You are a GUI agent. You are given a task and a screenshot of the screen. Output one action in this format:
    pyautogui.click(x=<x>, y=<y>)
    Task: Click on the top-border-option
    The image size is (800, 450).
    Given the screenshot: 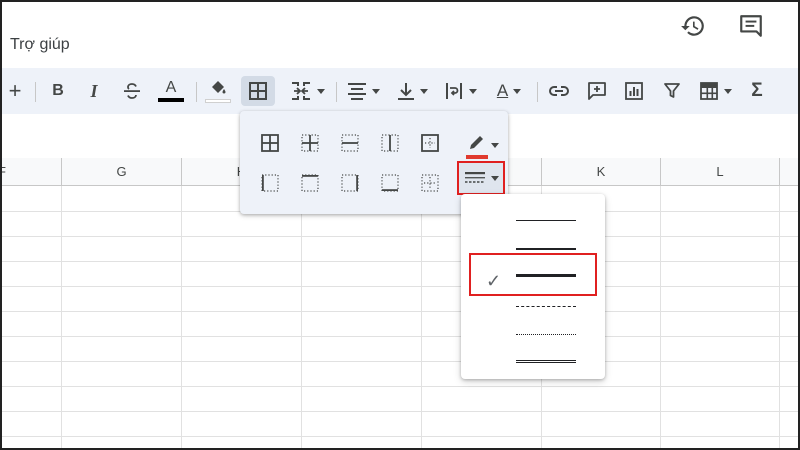 What is the action you would take?
    pyautogui.click(x=310, y=183)
    